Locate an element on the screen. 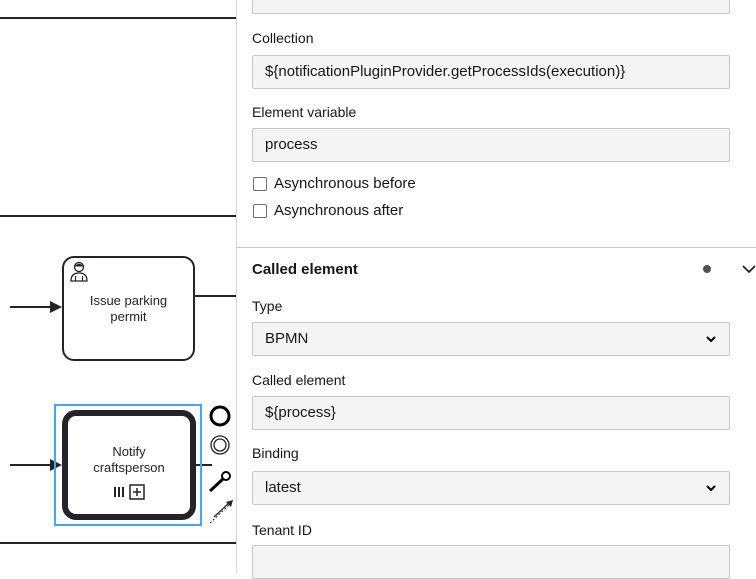 The height and width of the screenshot is (579, 756). type-select-value: BPMN is located at coordinates (287, 338).